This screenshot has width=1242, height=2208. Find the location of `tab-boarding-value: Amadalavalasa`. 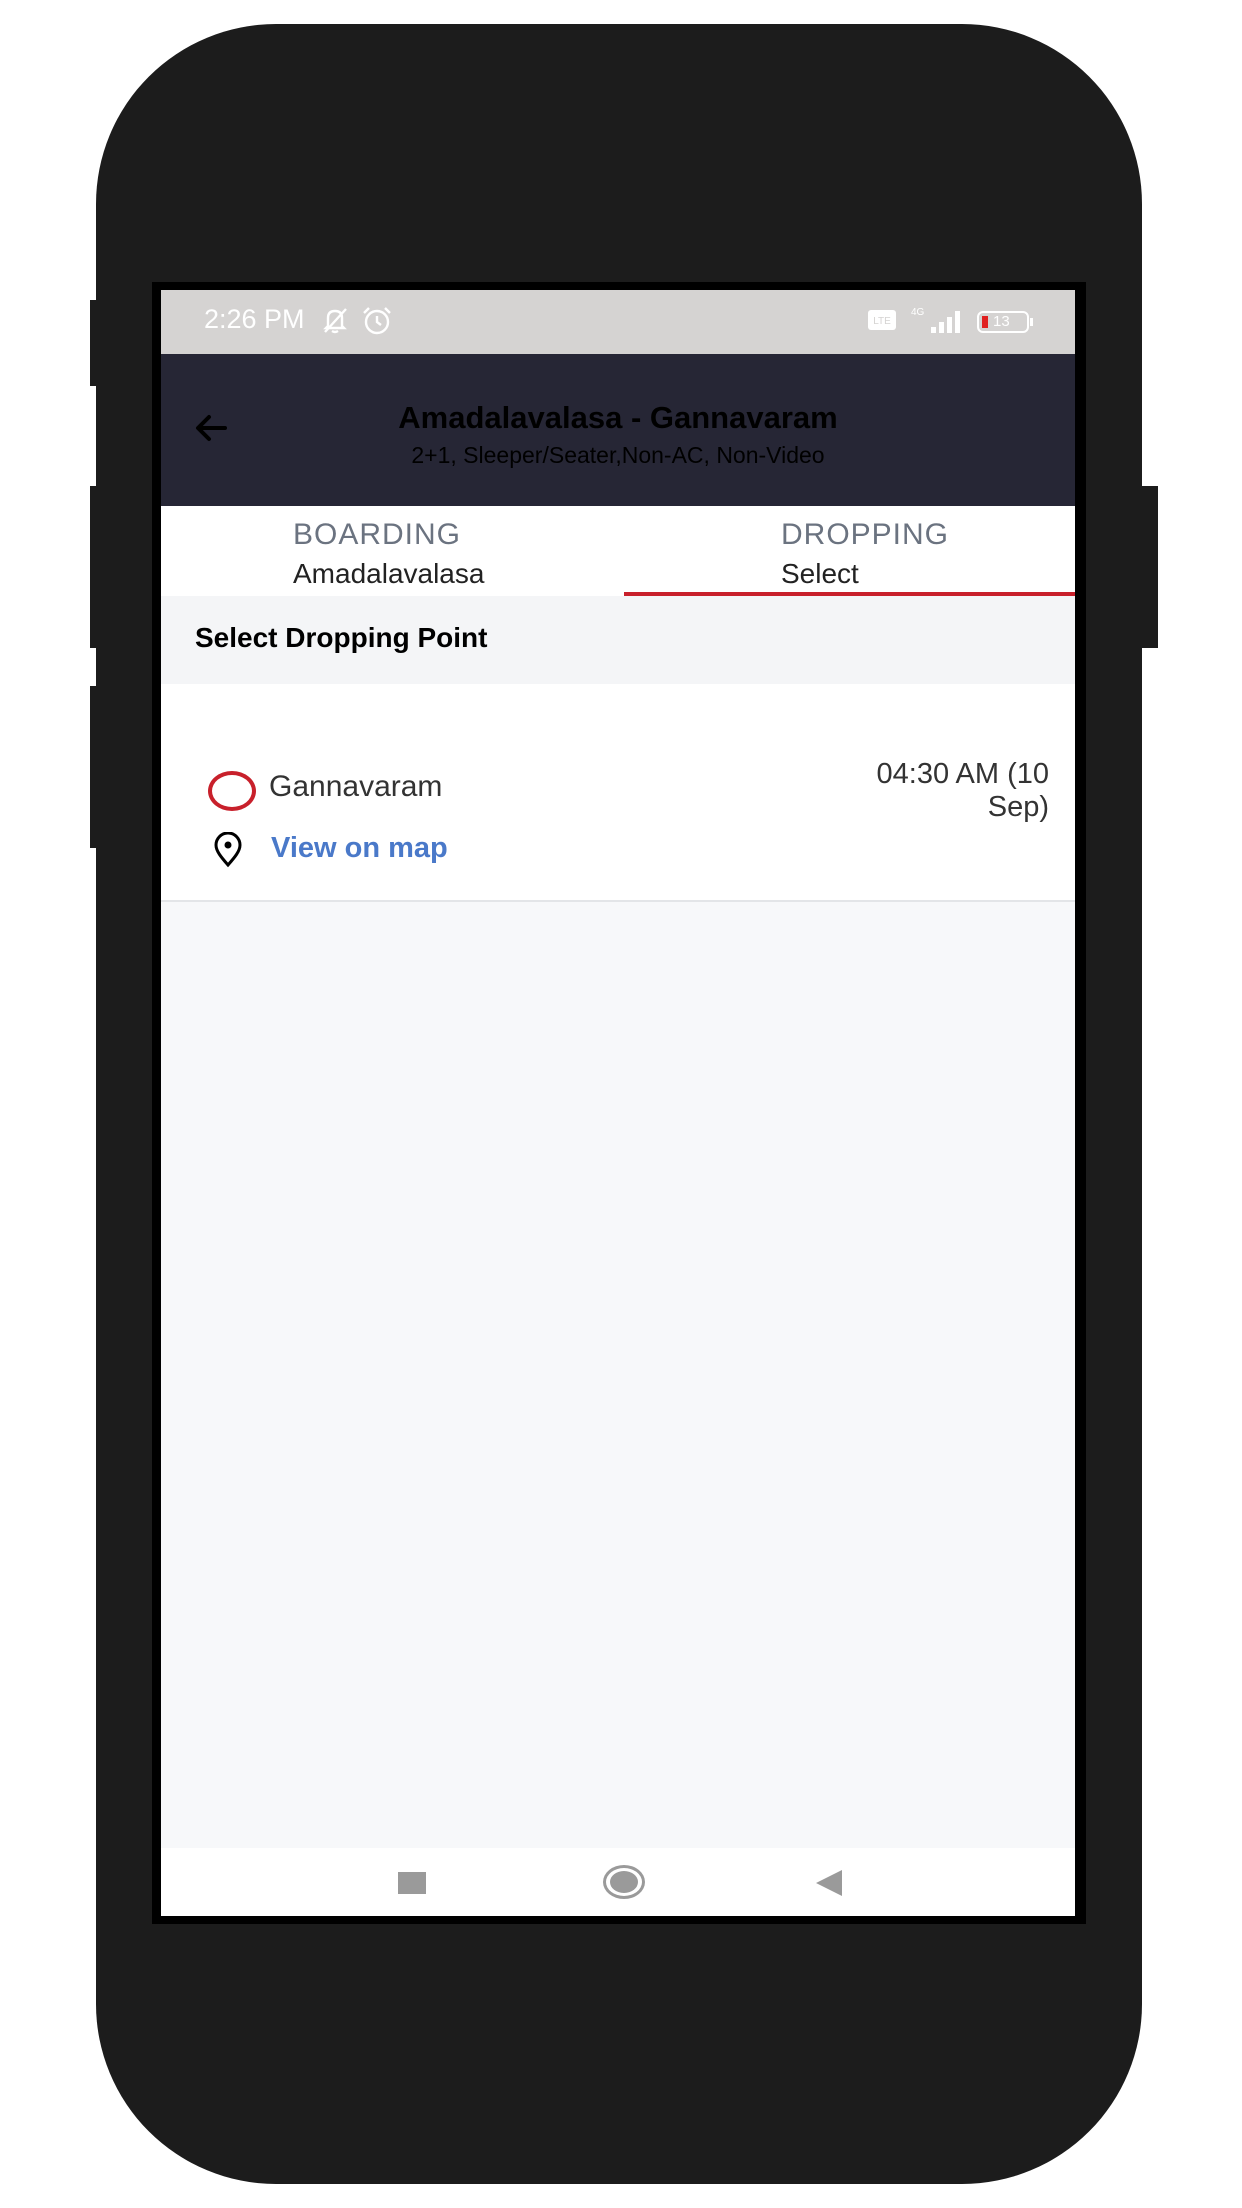

tab-boarding-value: Amadalavalasa is located at coordinates (389, 573).